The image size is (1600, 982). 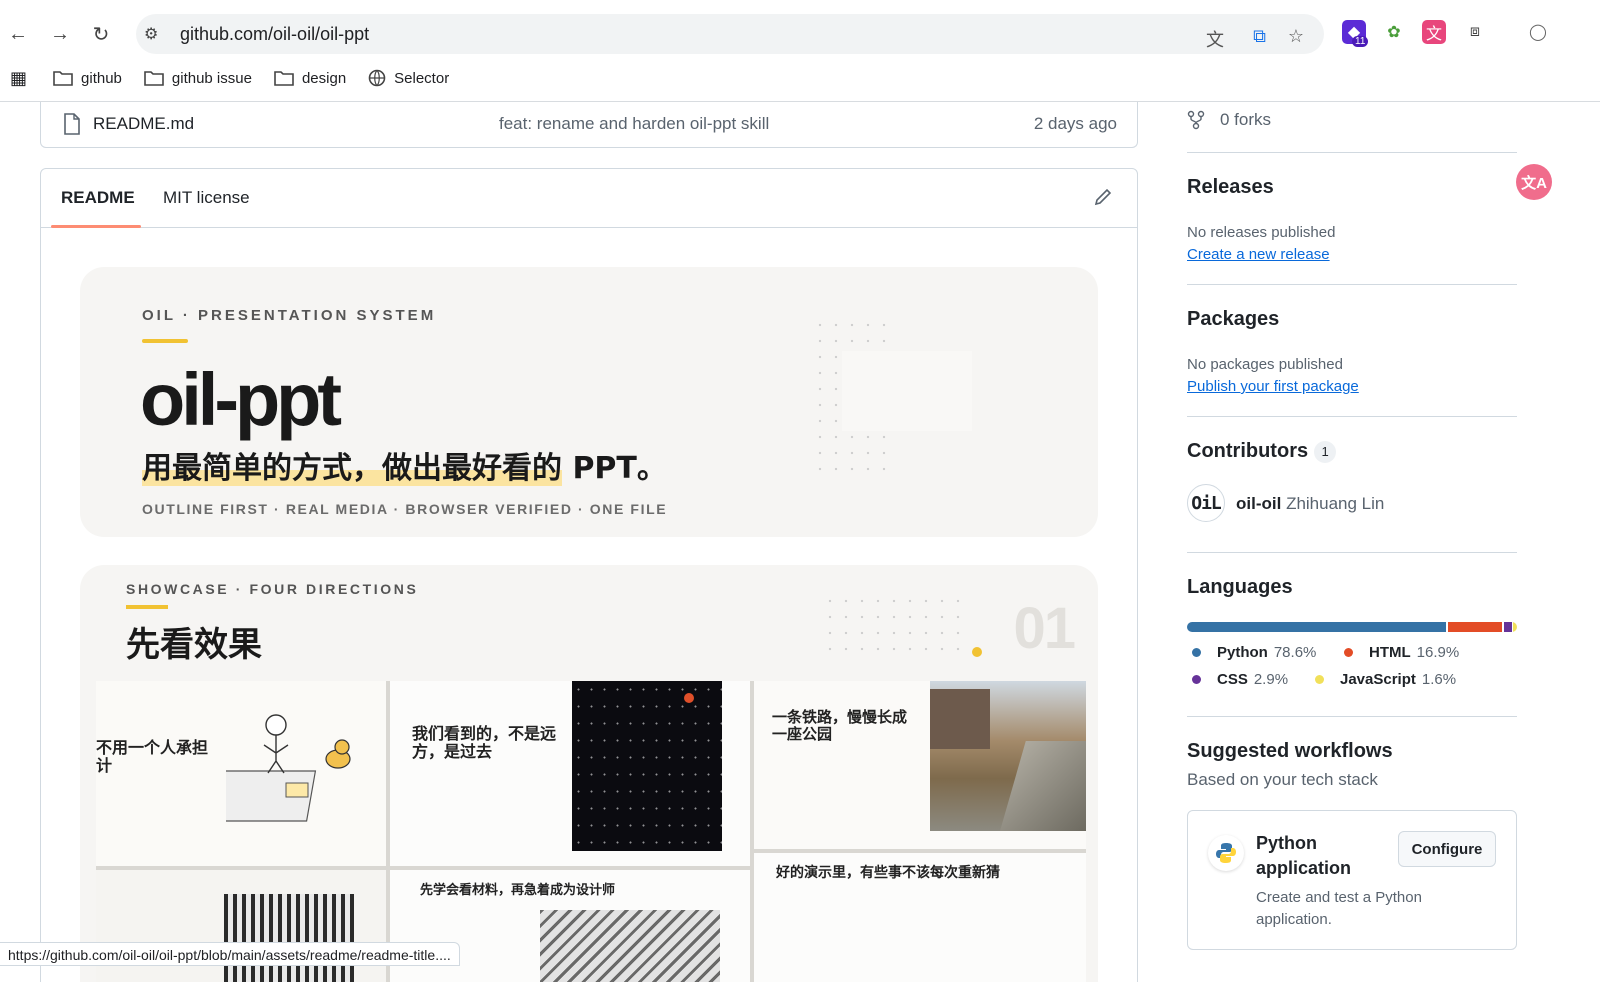 I want to click on extensions-icon: ⧈, so click(x=1475, y=32).